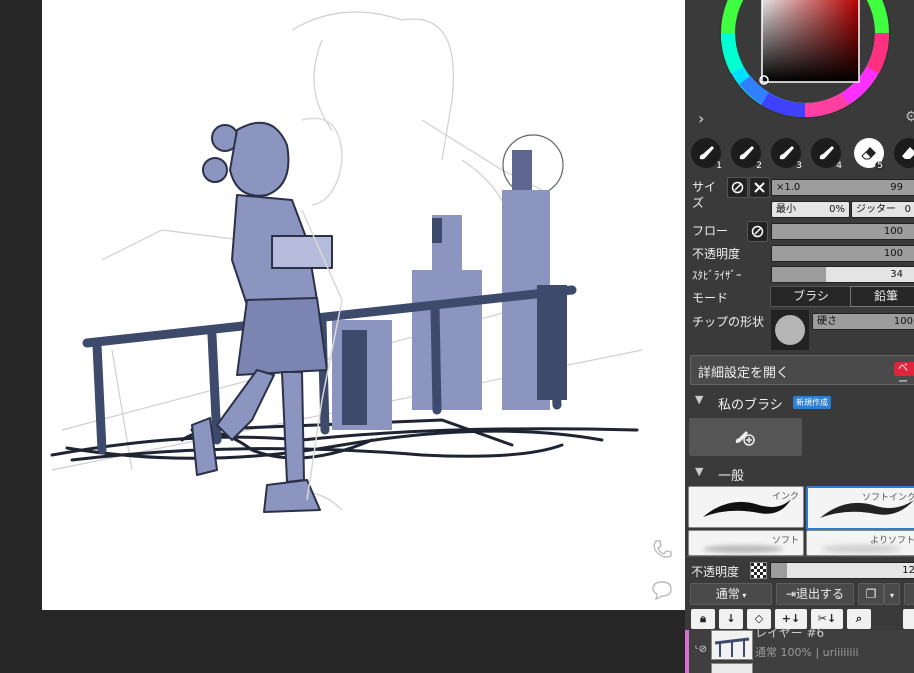  I want to click on beta-badge: ベー, so click(904, 375).